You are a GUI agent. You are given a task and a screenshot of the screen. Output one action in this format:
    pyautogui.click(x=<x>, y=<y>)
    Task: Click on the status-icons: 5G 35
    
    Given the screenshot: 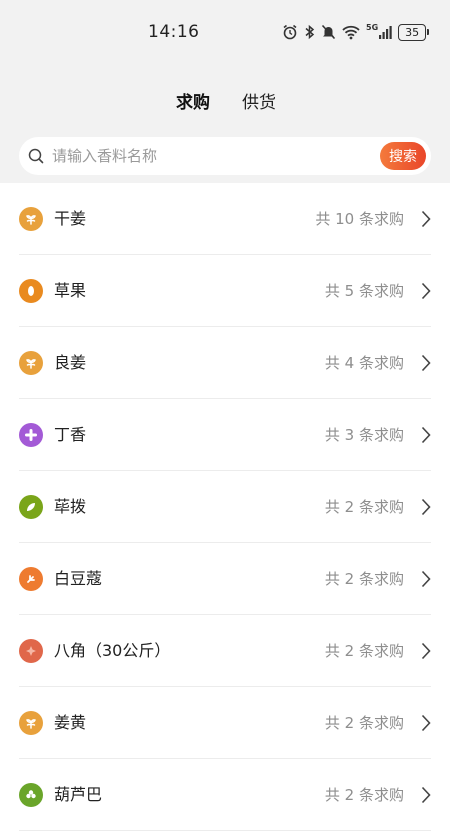 What is the action you would take?
    pyautogui.click(x=356, y=32)
    